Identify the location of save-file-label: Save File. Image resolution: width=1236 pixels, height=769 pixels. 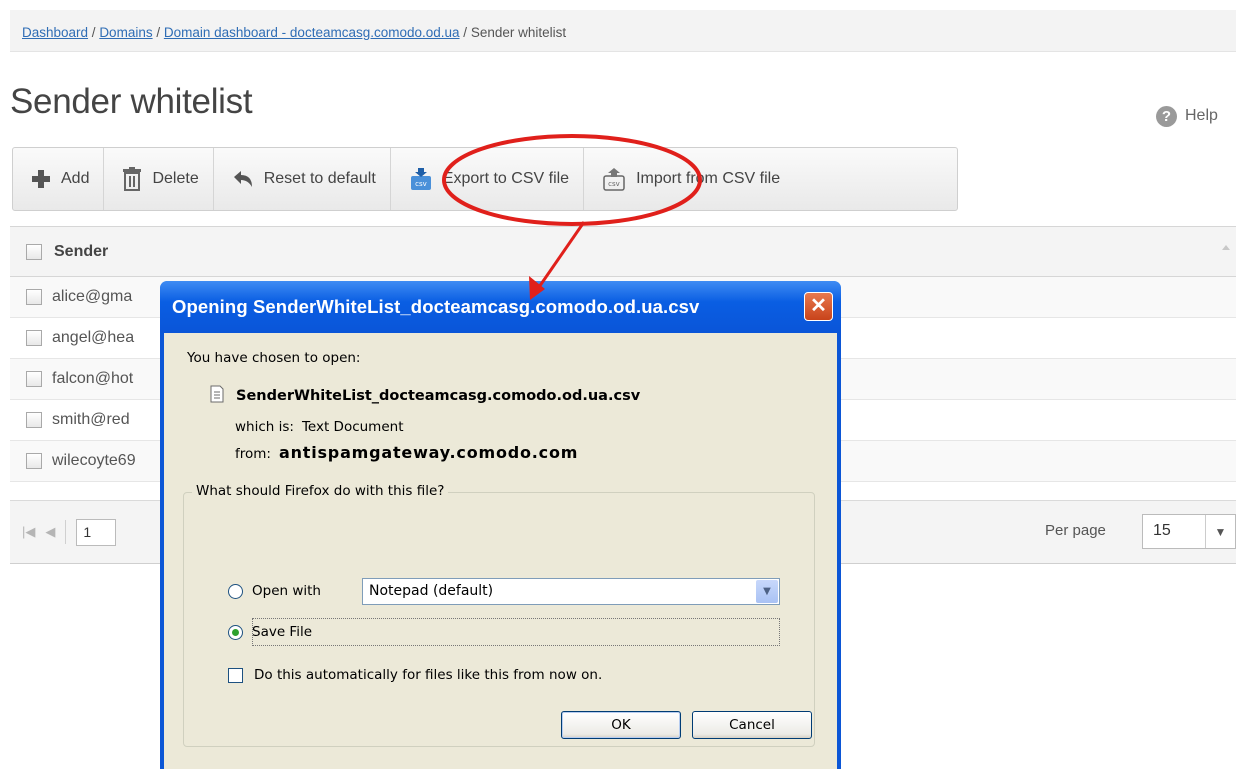
(282, 632).